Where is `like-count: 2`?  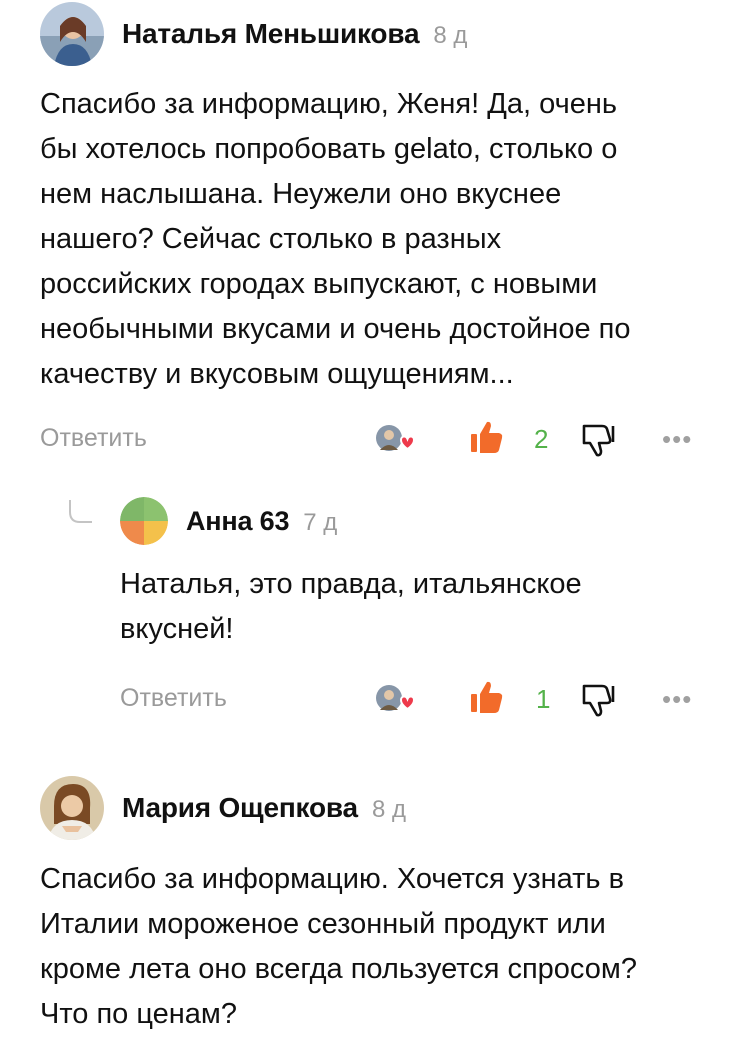
like-count: 2 is located at coordinates (541, 439).